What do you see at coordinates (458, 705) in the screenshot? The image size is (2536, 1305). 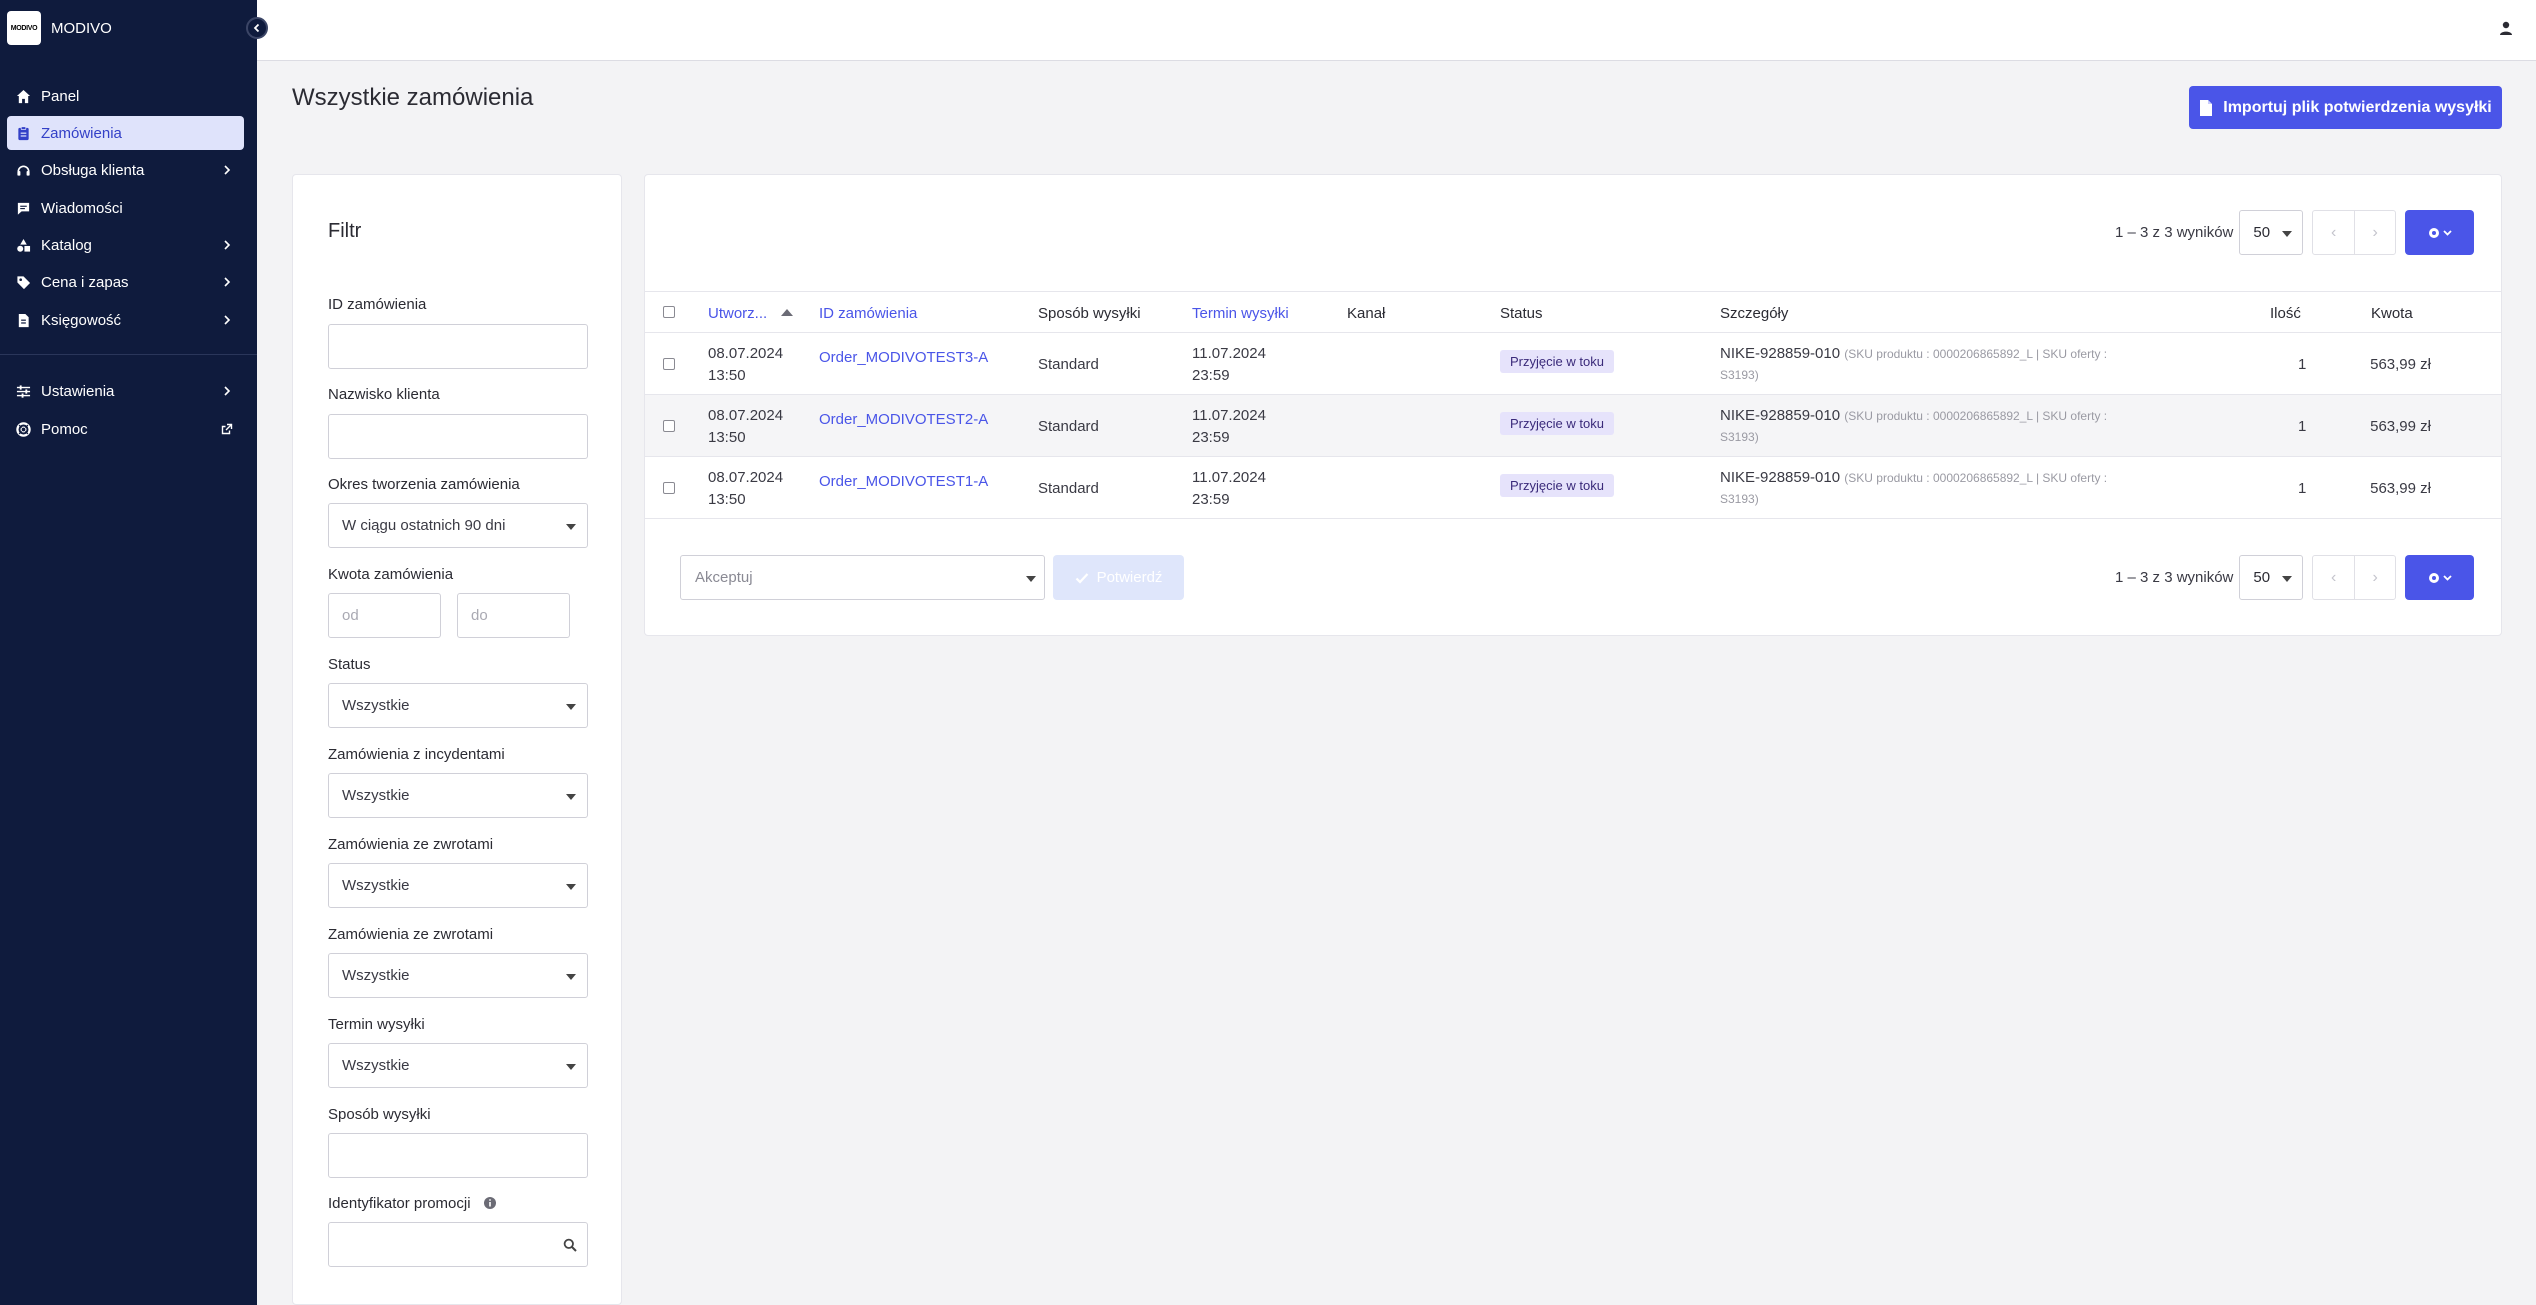 I see `status-select: Wszystkie` at bounding box center [458, 705].